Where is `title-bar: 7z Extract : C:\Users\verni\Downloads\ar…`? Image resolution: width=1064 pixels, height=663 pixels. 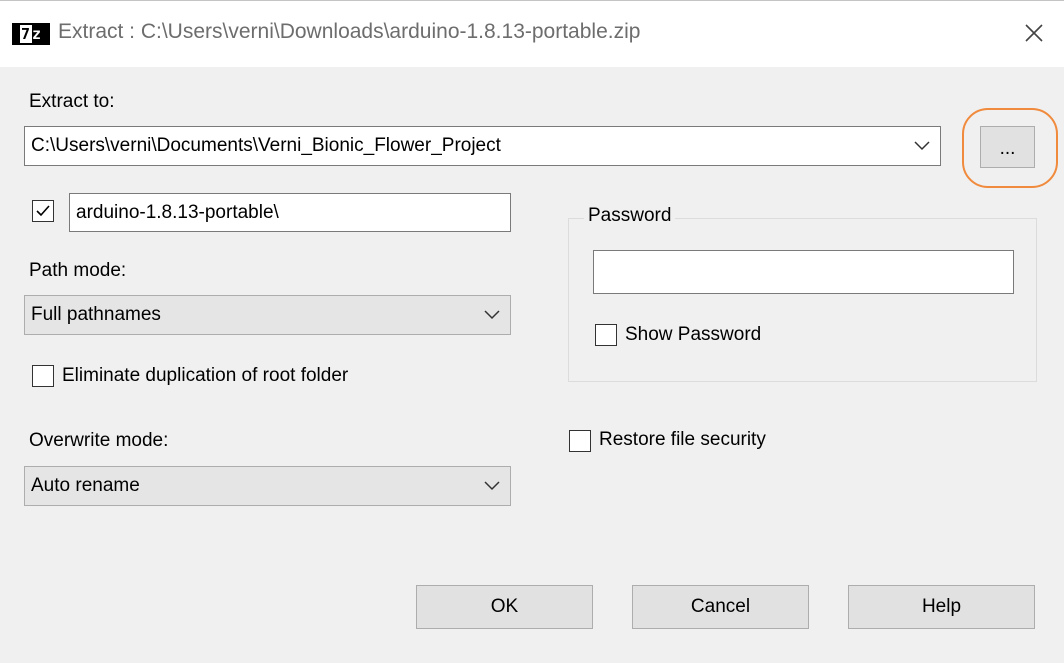
title-bar: 7z Extract : C:\Users\verni\Downloads\ar… is located at coordinates (532, 34).